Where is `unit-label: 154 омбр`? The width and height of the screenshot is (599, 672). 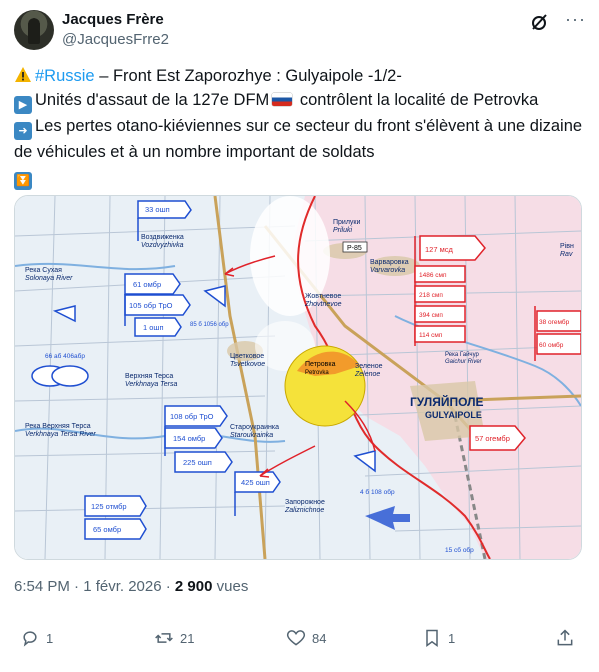 unit-label: 154 омбр is located at coordinates (189, 438).